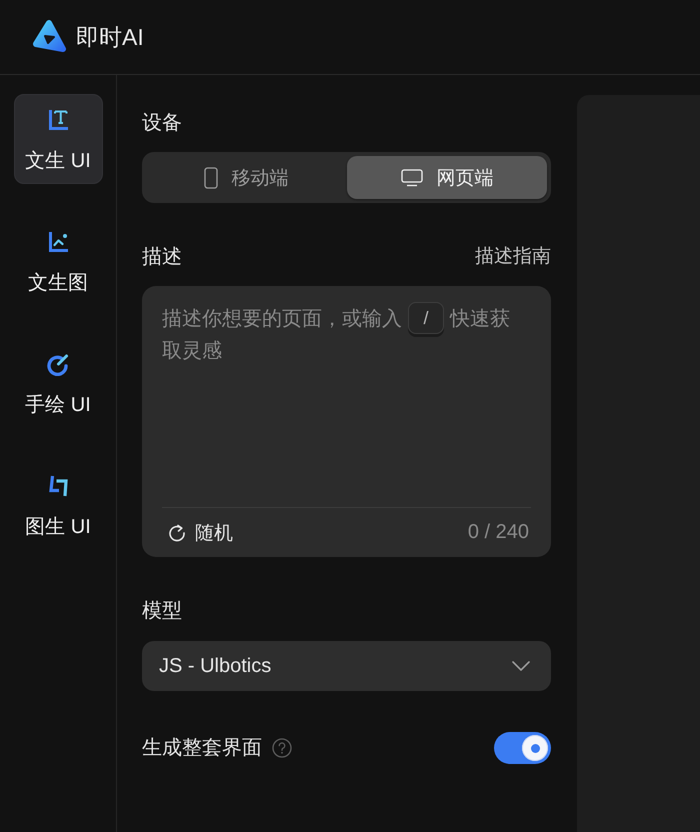 The height and width of the screenshot is (832, 700). What do you see at coordinates (346, 666) in the screenshot?
I see `model-dropdown: JS - Ulbotics` at bounding box center [346, 666].